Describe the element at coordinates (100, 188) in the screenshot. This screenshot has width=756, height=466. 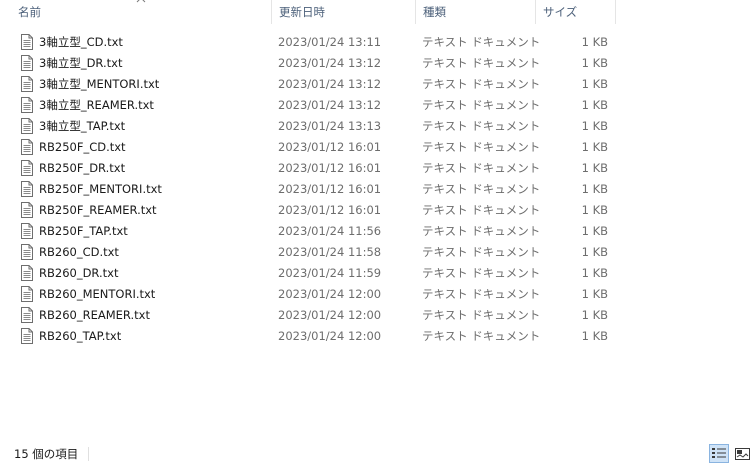
I see `file-name: RB250F_MENTORI.txt` at that location.